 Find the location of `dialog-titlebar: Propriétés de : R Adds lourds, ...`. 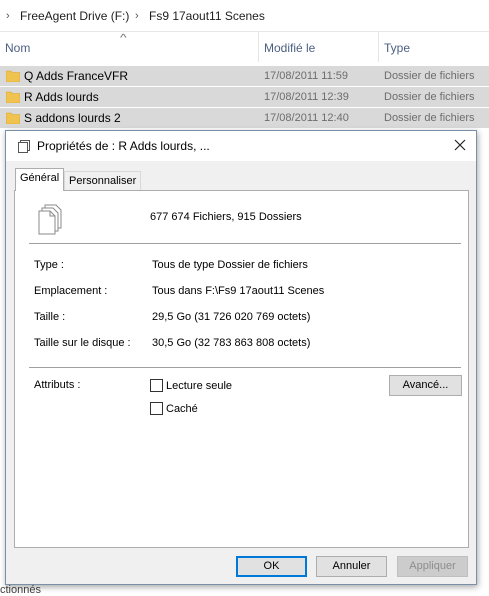

dialog-titlebar: Propriétés de : R Adds lourds, ... is located at coordinates (241, 146).